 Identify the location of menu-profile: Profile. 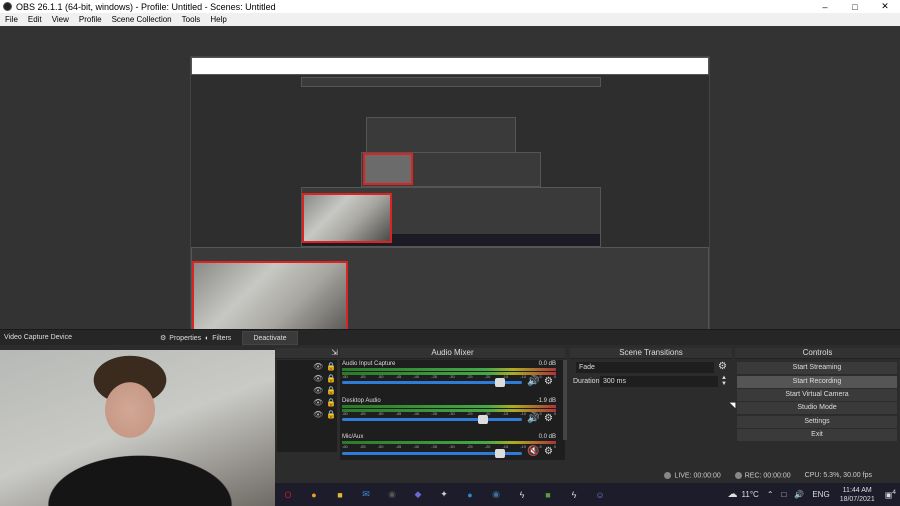
(90, 19).